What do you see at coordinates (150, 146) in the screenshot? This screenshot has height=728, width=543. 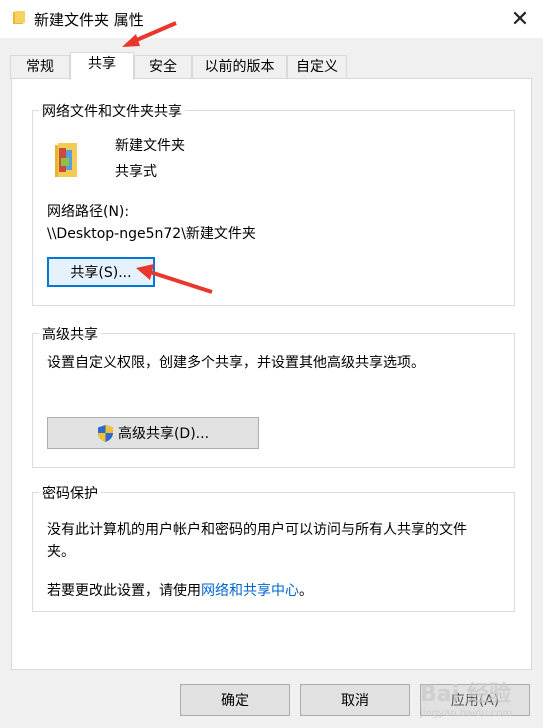 I see `folder-name: 新建文件夹` at bounding box center [150, 146].